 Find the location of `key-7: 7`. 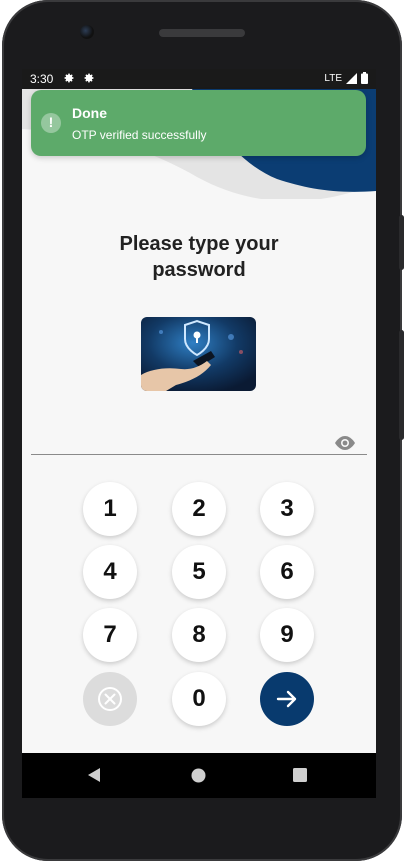

key-7: 7 is located at coordinates (110, 635).